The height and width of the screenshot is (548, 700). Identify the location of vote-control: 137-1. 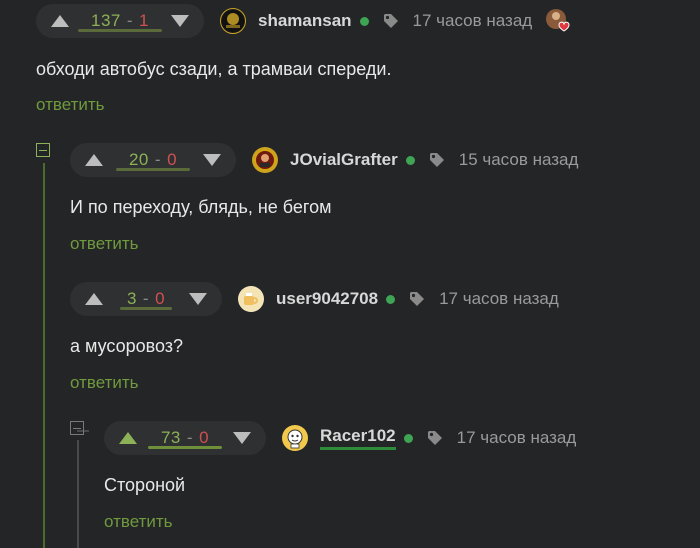
(120, 21).